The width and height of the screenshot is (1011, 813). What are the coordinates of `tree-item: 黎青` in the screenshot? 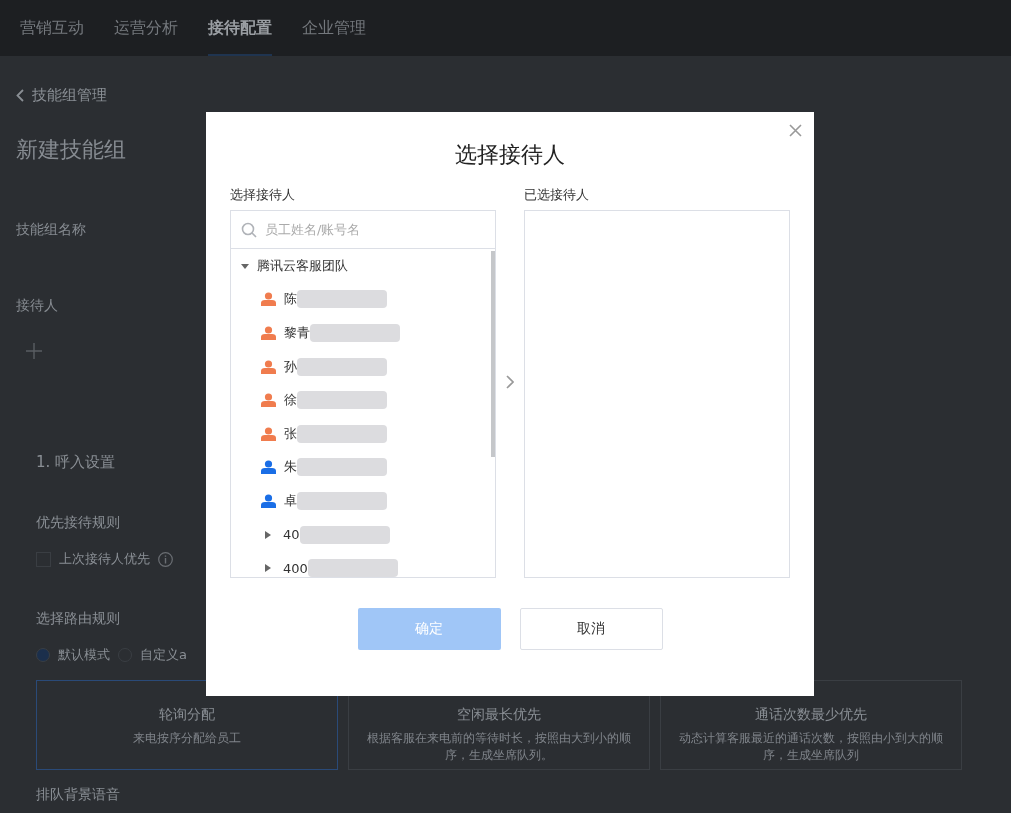 It's located at (297, 333).